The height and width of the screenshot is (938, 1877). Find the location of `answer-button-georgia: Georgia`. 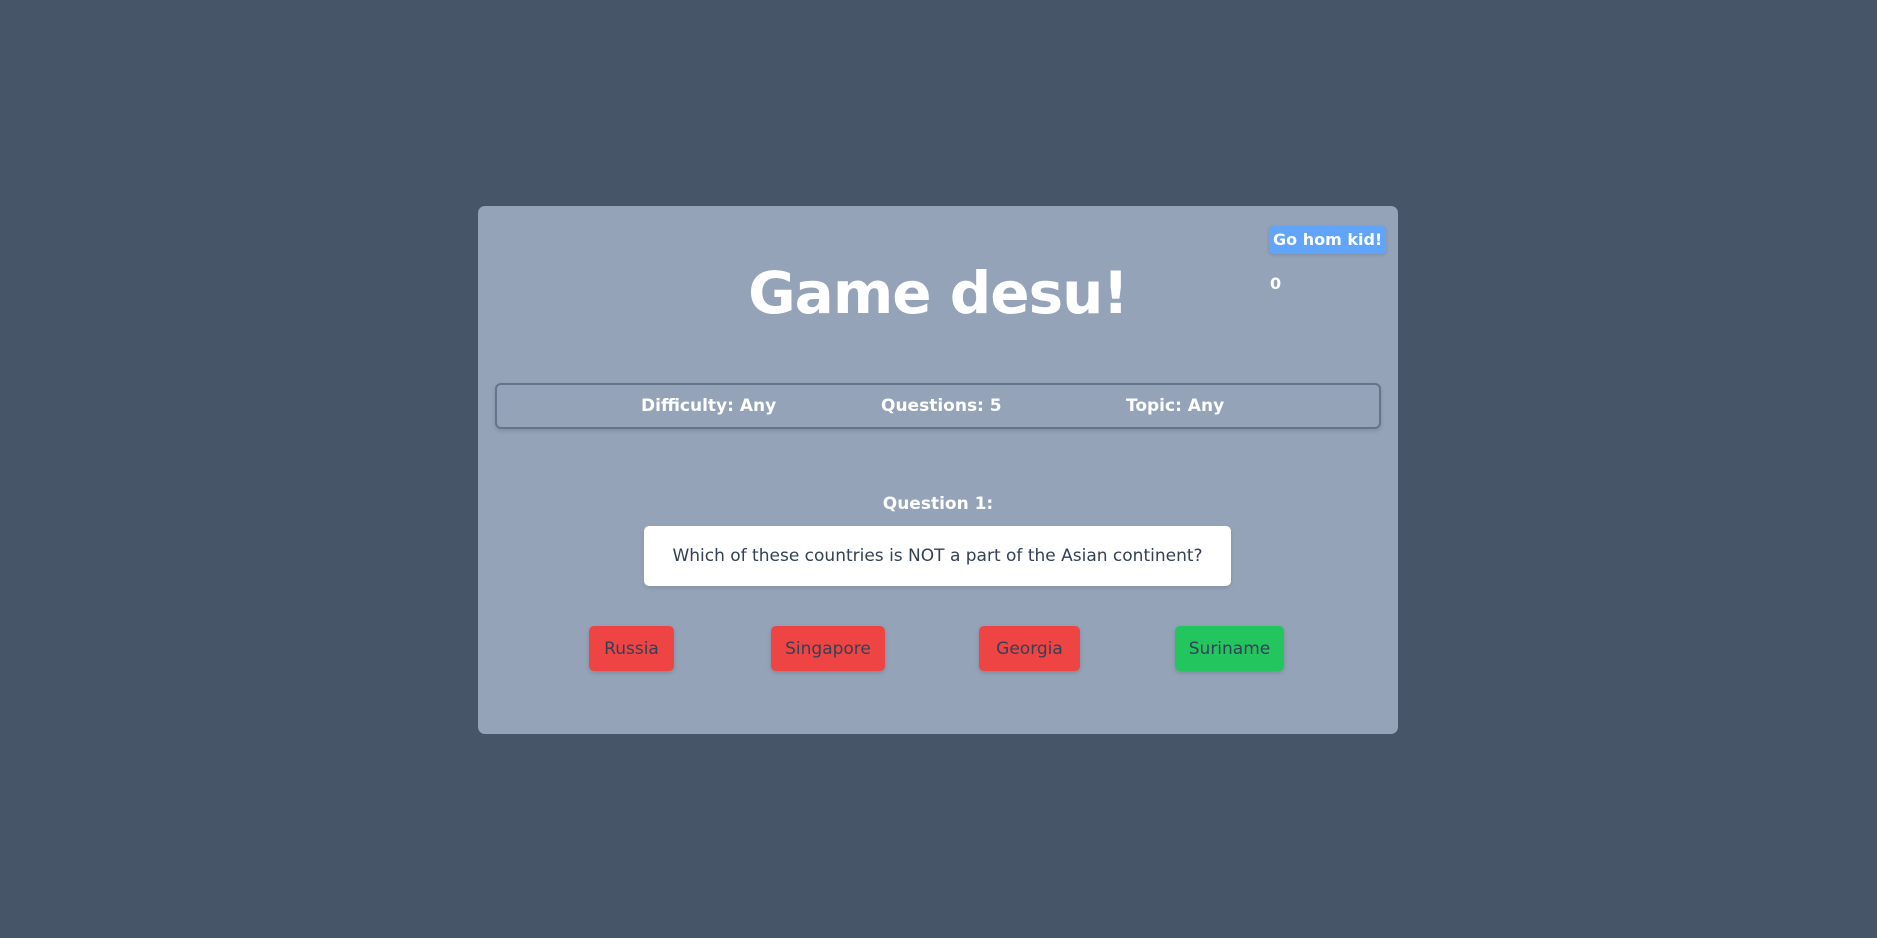

answer-button-georgia: Georgia is located at coordinates (1029, 648).